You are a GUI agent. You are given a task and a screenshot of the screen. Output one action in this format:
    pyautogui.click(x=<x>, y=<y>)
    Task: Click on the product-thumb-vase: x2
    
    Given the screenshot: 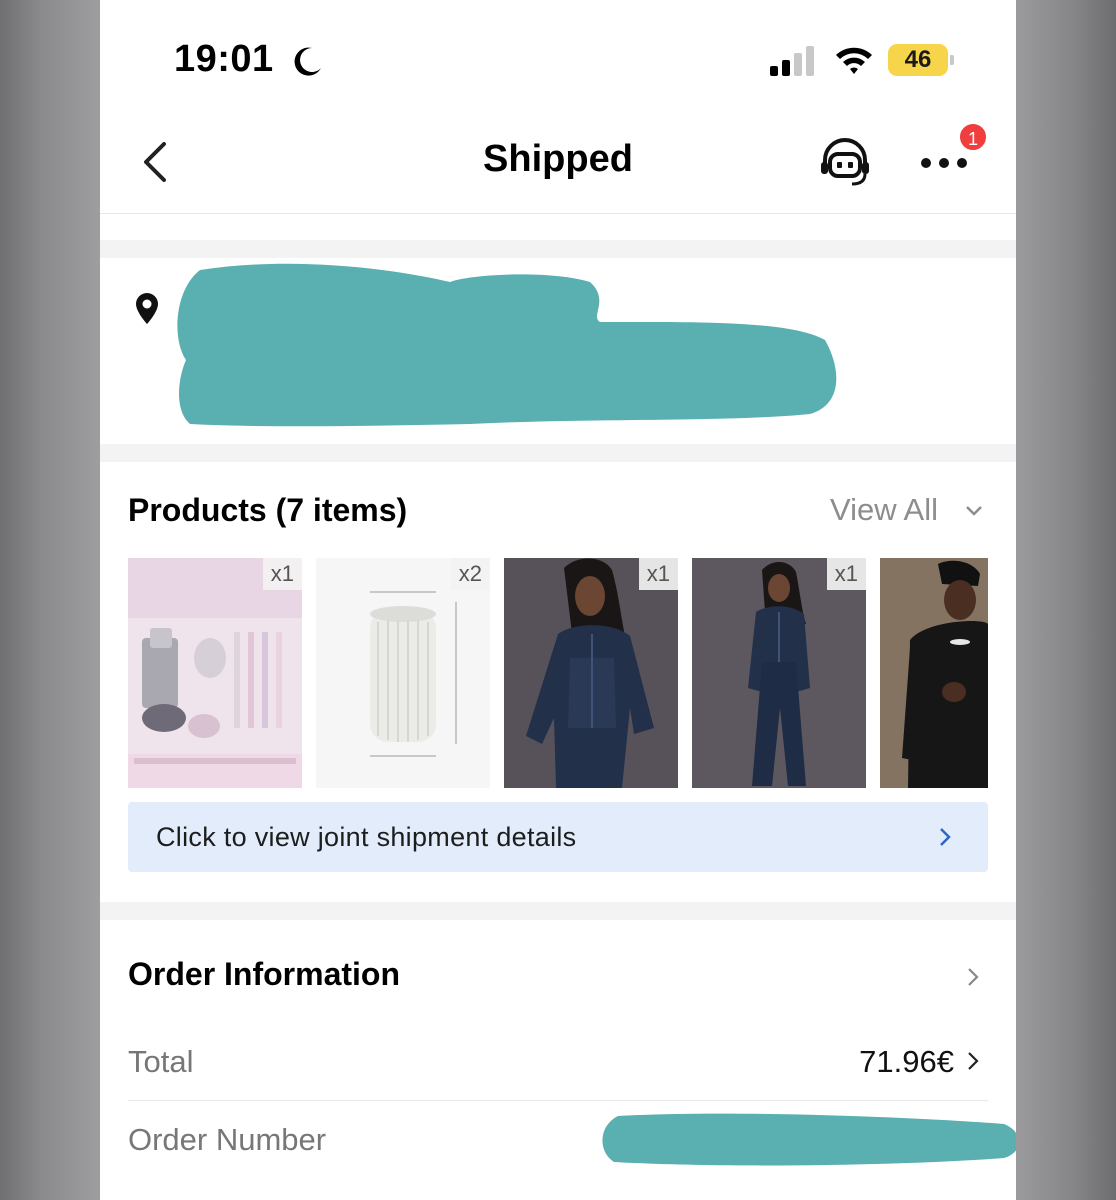 What is the action you would take?
    pyautogui.click(x=403, y=673)
    